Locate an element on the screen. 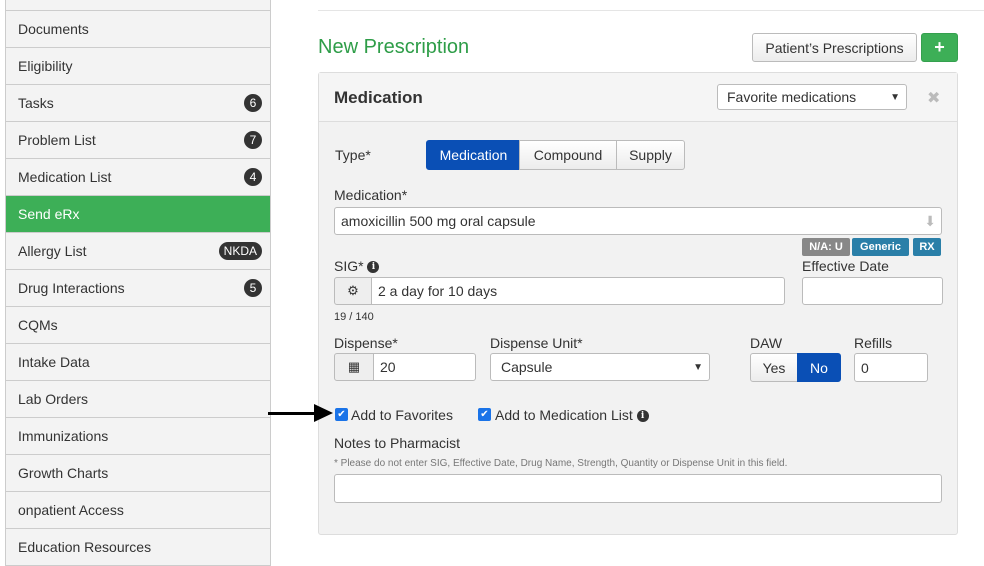  sidebar-item-label: Intake Data is located at coordinates (54, 362).